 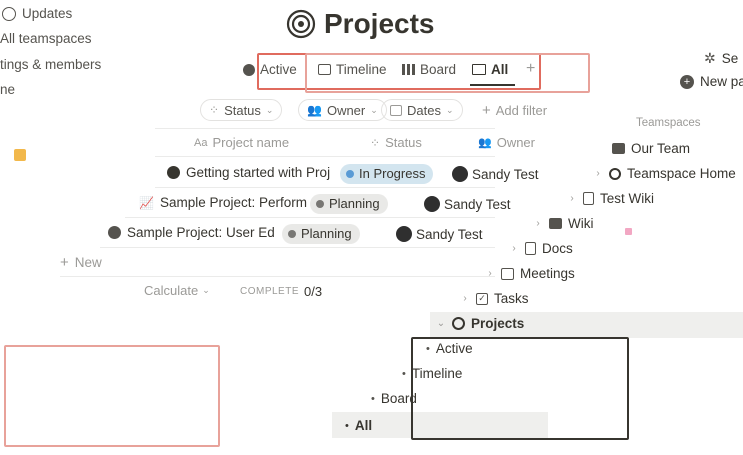 What do you see at coordinates (529, 273) in the screenshot?
I see `sidebar-item-meetings: › Meetings` at bounding box center [529, 273].